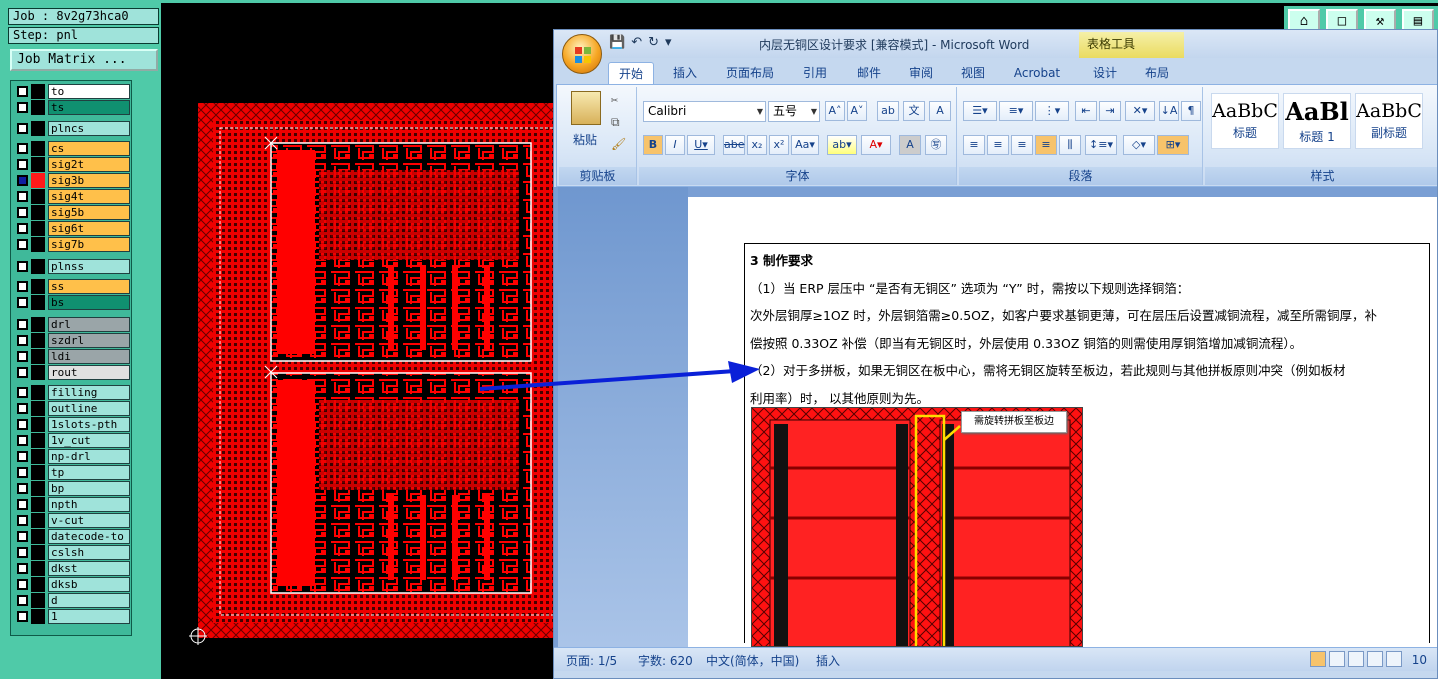  What do you see at coordinates (1419, 660) in the screenshot?
I see `zoom-level: 10` at bounding box center [1419, 660].